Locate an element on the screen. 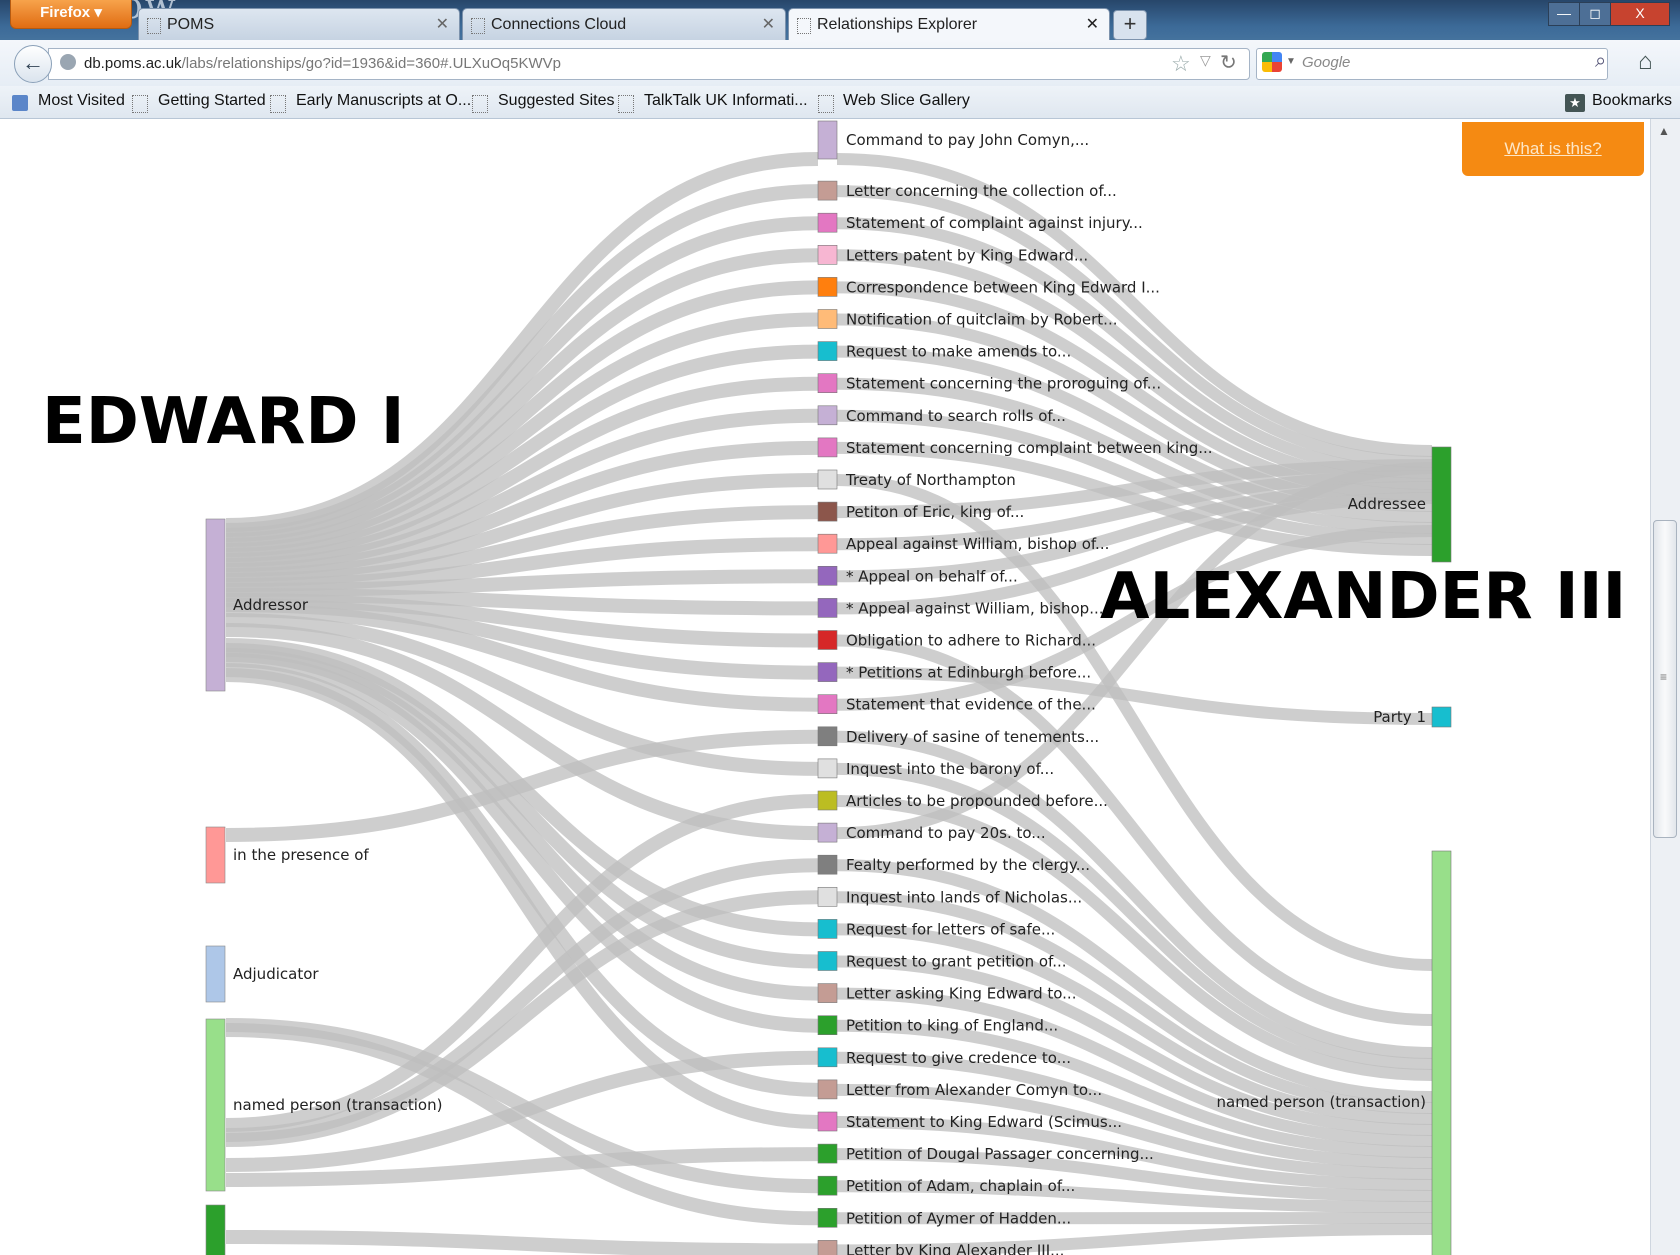 This screenshot has height=1255, width=1680. back-button: ← is located at coordinates (33, 64).